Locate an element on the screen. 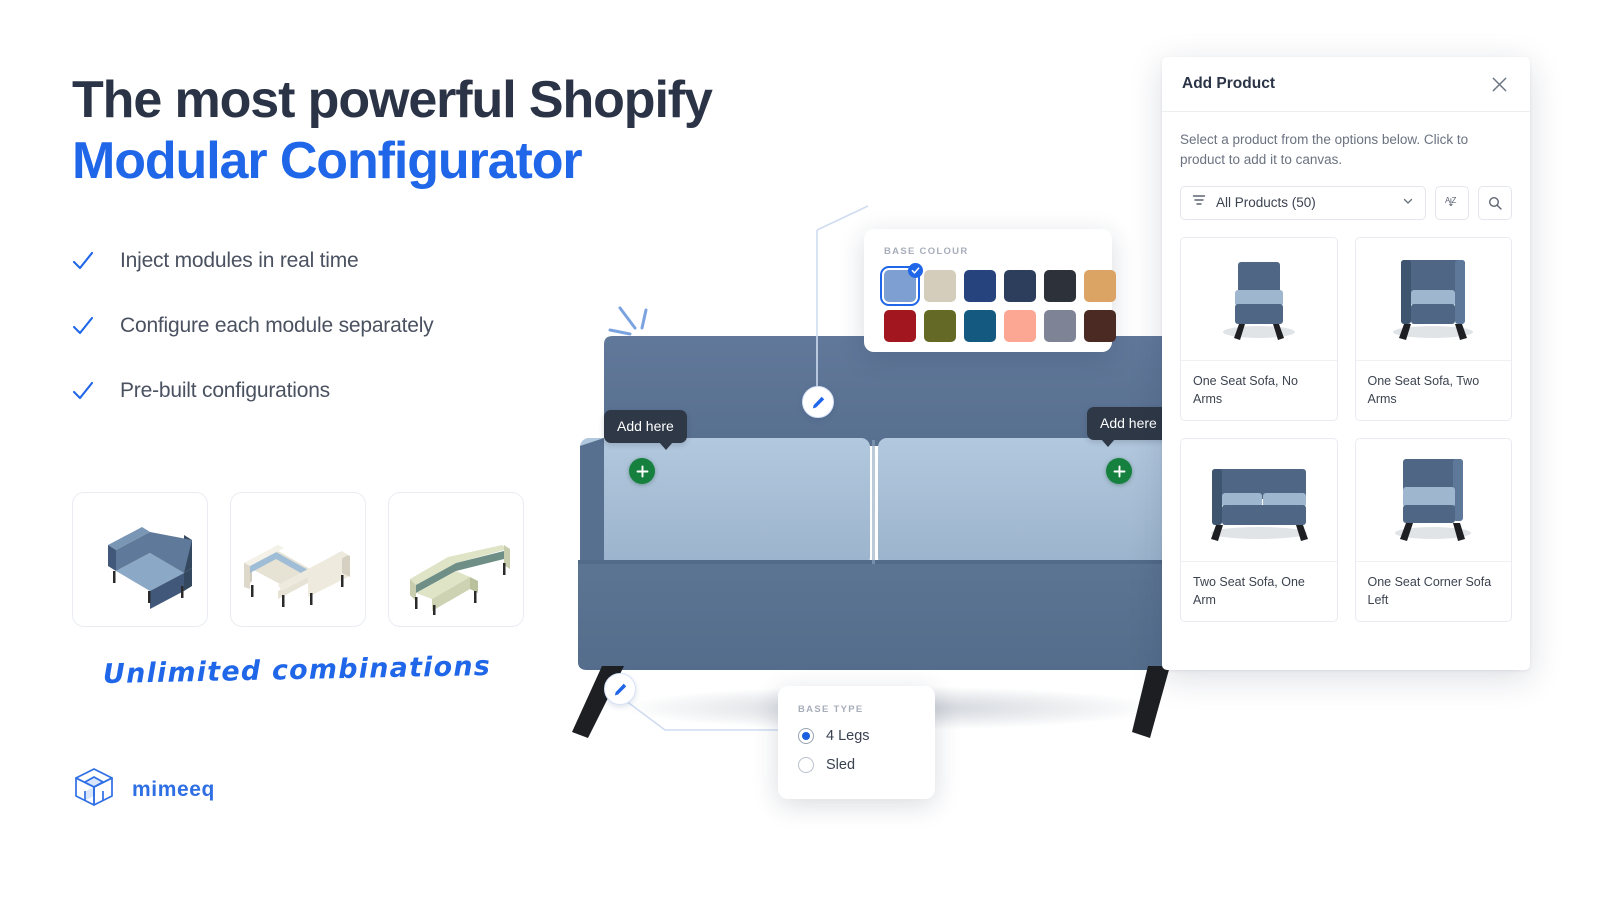 The width and height of the screenshot is (1600, 900). add-here-tooltip-right: Add here is located at coordinates (1128, 427).